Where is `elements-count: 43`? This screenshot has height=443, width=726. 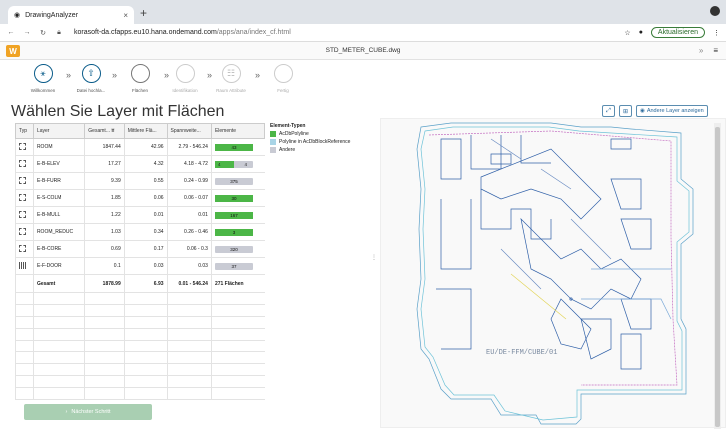 elements-count: 43 is located at coordinates (234, 147).